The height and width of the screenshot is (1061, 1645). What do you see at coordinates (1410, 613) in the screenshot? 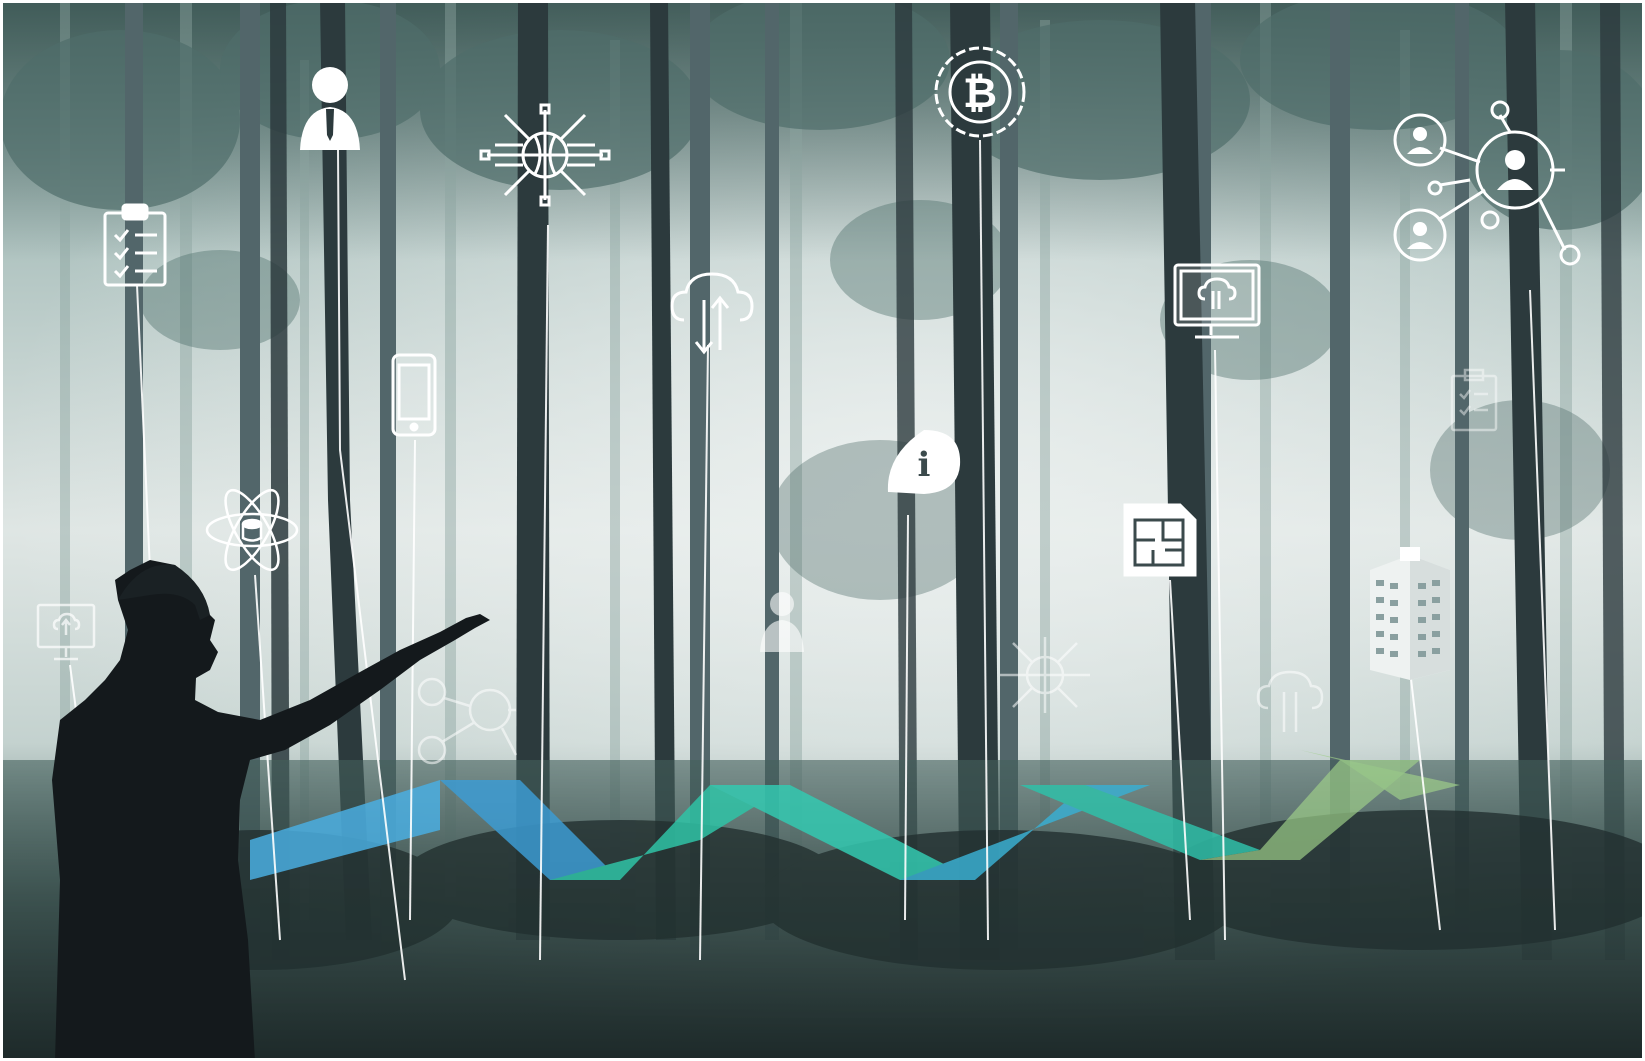
I see `office-building-icon` at bounding box center [1410, 613].